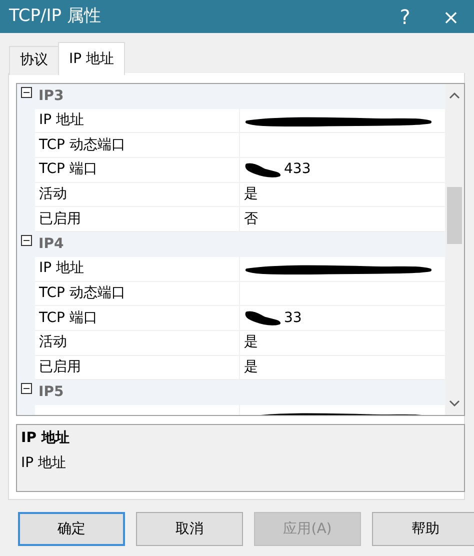 This screenshot has height=556, width=474. What do you see at coordinates (92, 58) in the screenshot?
I see `tab: IP 地址` at bounding box center [92, 58].